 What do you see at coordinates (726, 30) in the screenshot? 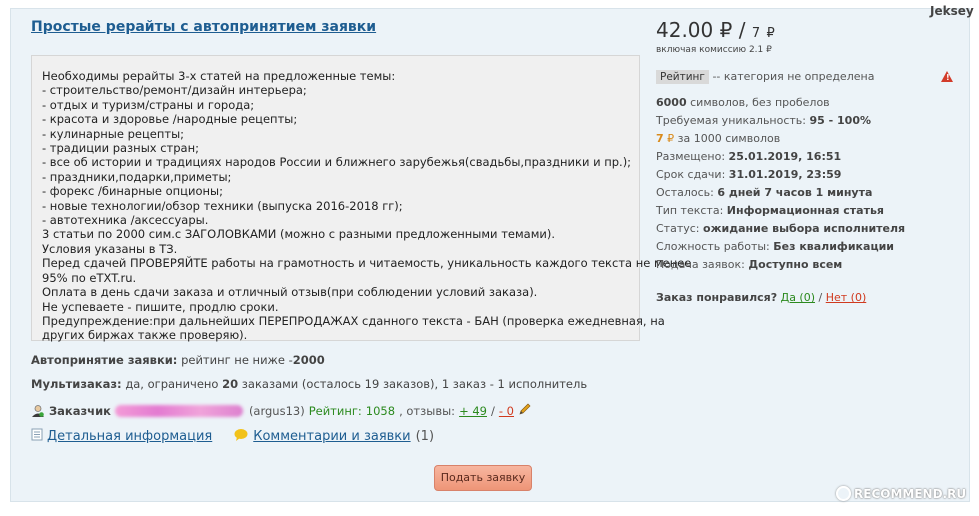
I see `price-currency: ₽` at bounding box center [726, 30].